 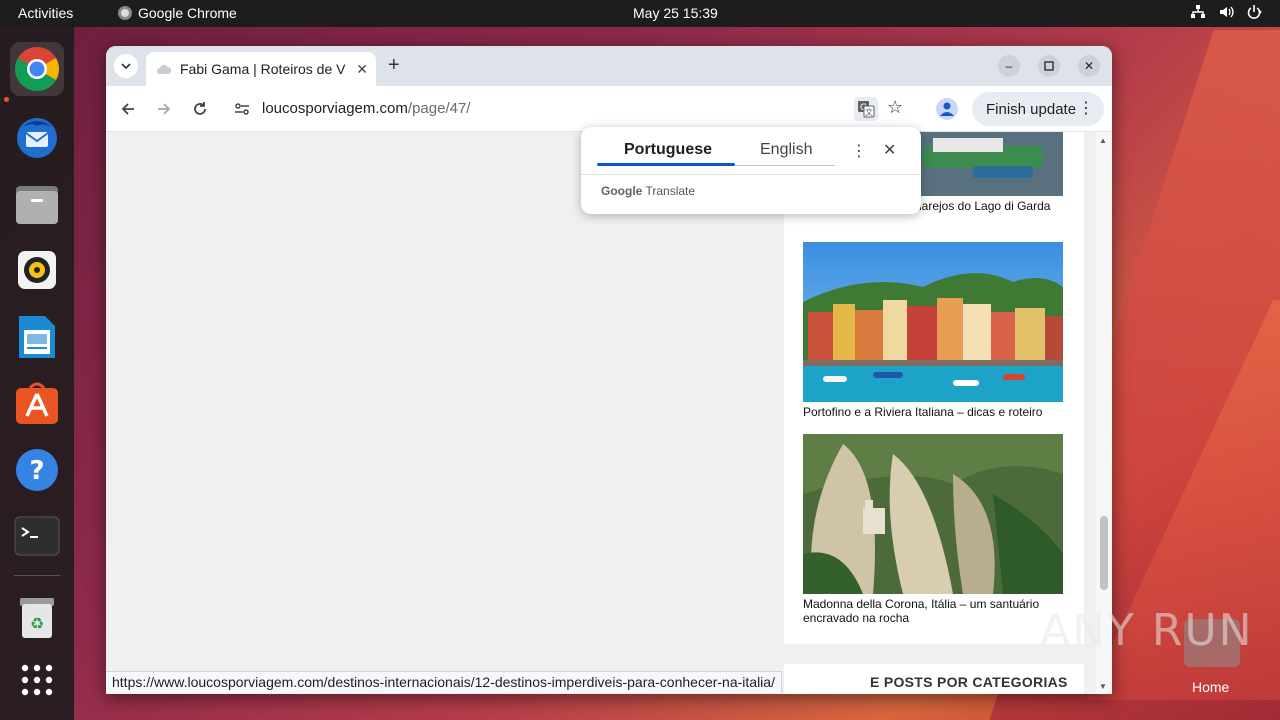 What do you see at coordinates (534, 109) in the screenshot?
I see `address-bar: loucosporviagem.com/page/47/` at bounding box center [534, 109].